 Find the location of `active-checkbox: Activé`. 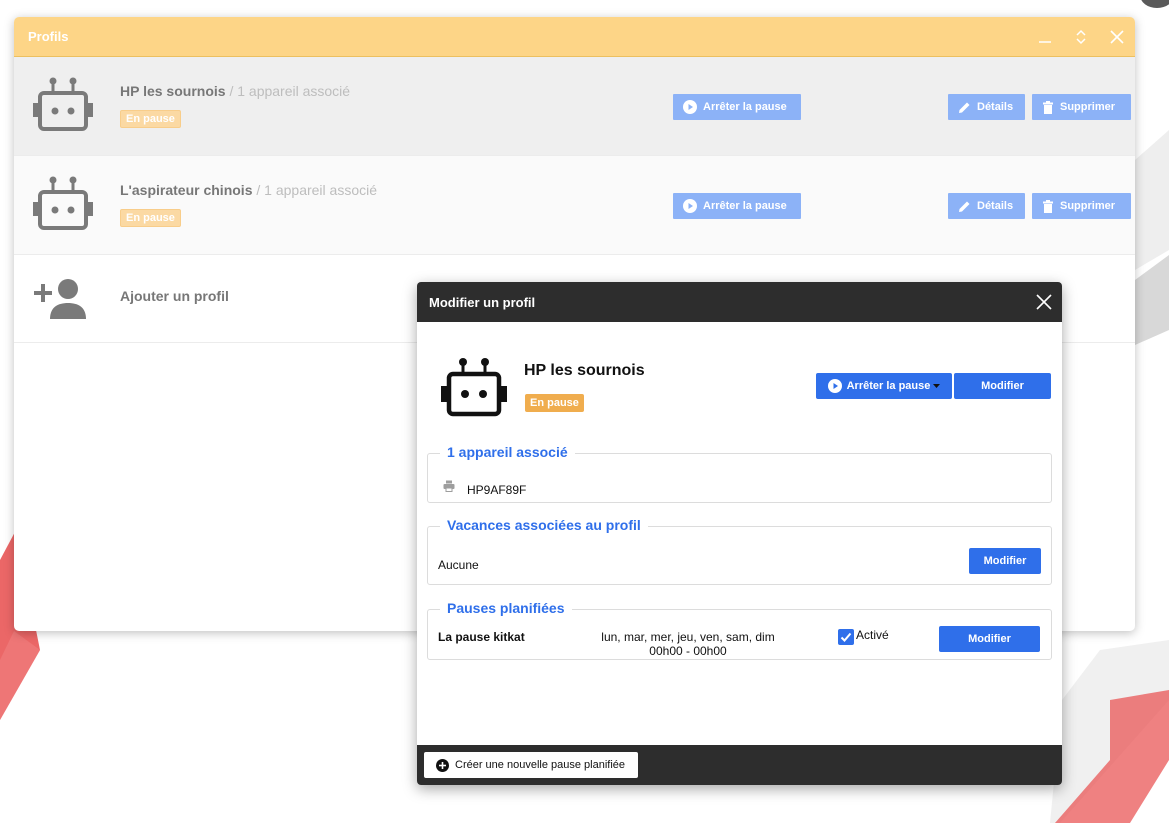

active-checkbox: Activé is located at coordinates (863, 636).